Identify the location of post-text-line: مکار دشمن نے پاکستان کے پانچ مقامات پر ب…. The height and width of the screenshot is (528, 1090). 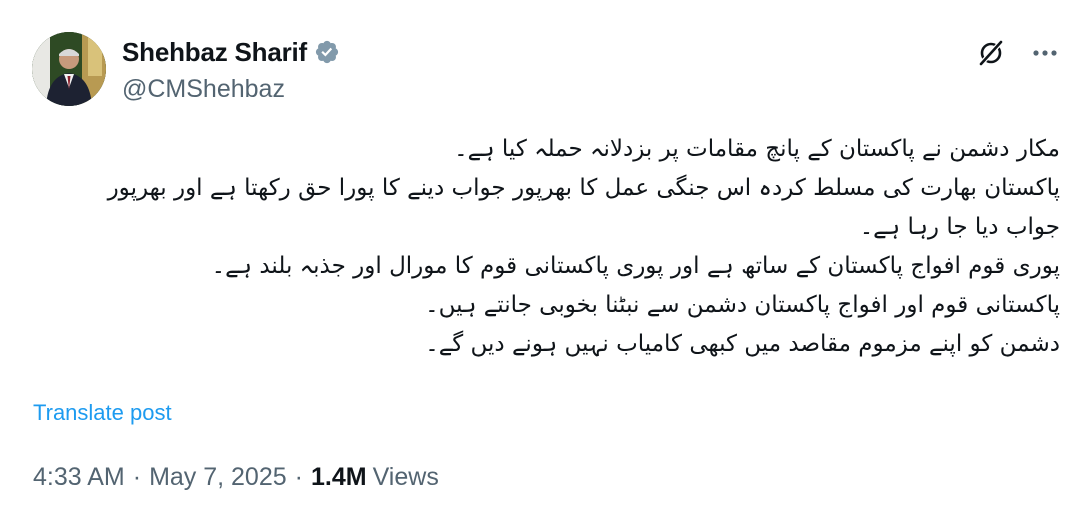
(757, 149).